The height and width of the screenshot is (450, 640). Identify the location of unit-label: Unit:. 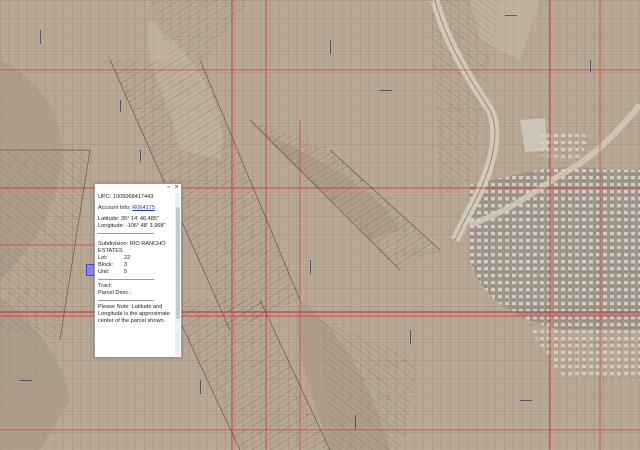
(104, 272).